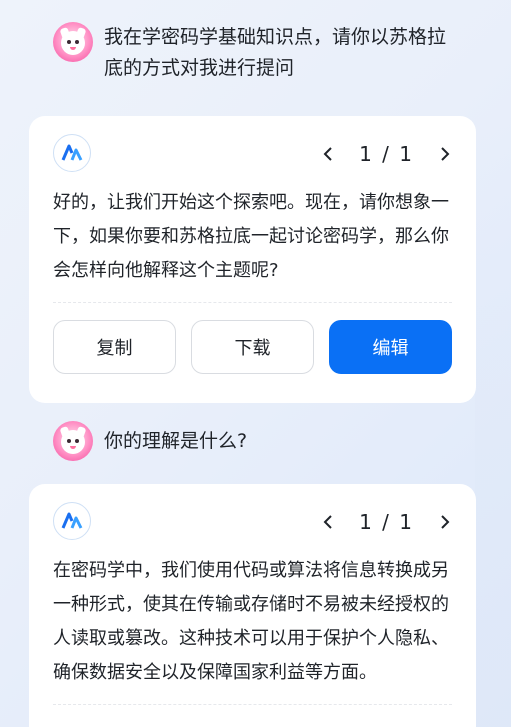 This screenshot has width=511, height=727. Describe the element at coordinates (275, 52) in the screenshot. I see `user-message-text: 我在学密码学基础知识点，请你以苏格拉底的方式对我进行提问` at that location.